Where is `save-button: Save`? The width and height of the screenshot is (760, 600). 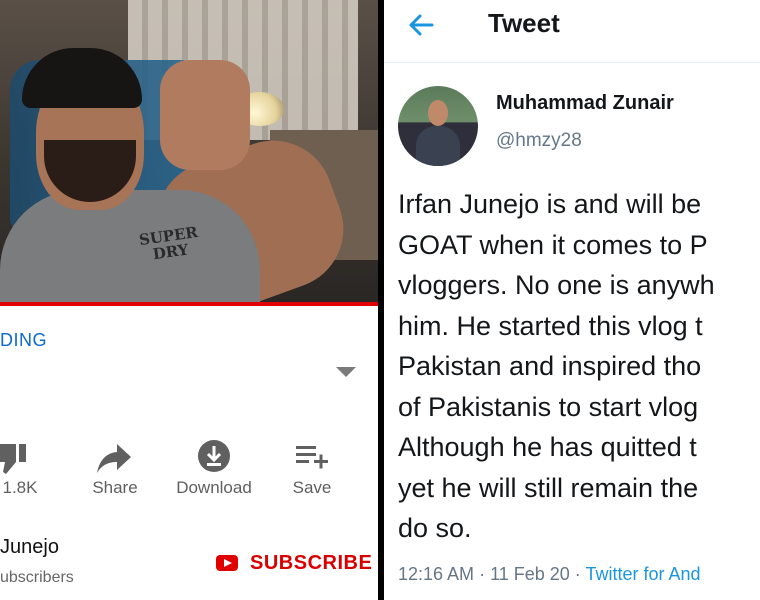 save-button: Save is located at coordinates (312, 465).